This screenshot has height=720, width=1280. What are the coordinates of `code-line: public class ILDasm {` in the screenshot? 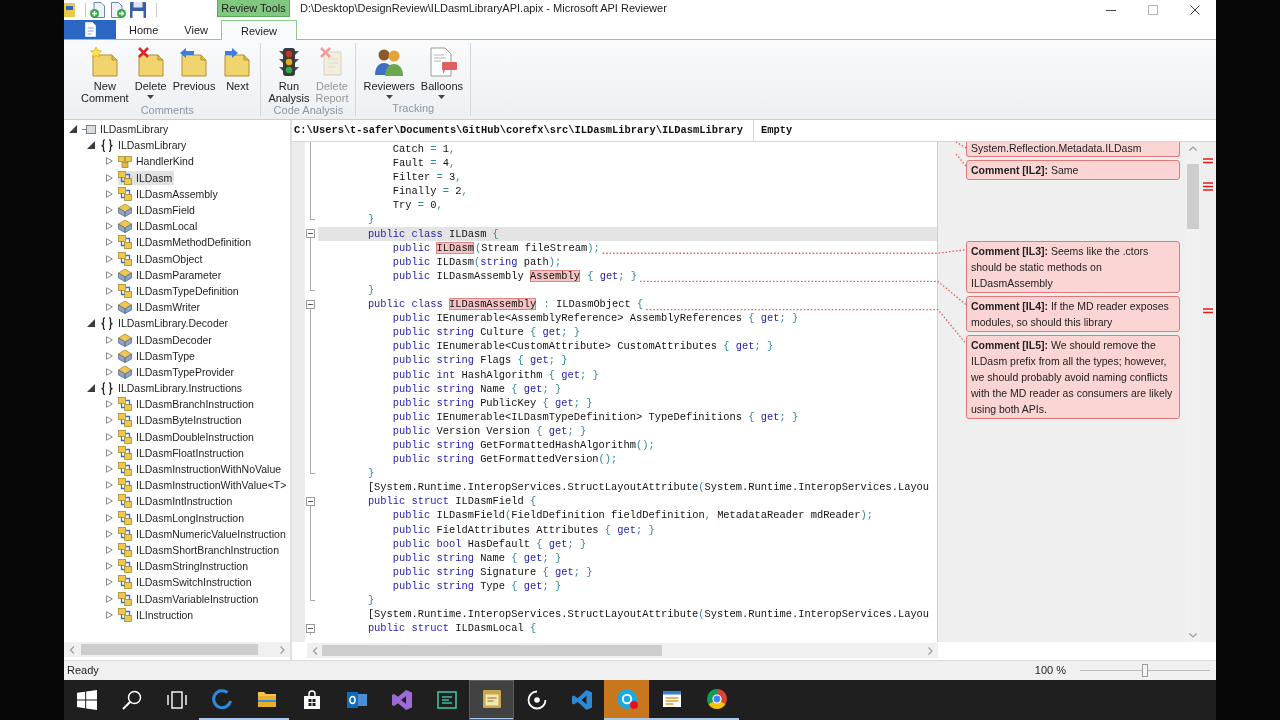 It's located at (432, 233).